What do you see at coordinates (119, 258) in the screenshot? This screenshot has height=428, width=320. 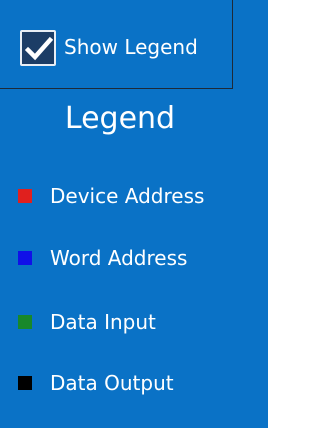 I see `legend-item-label: Word Address` at bounding box center [119, 258].